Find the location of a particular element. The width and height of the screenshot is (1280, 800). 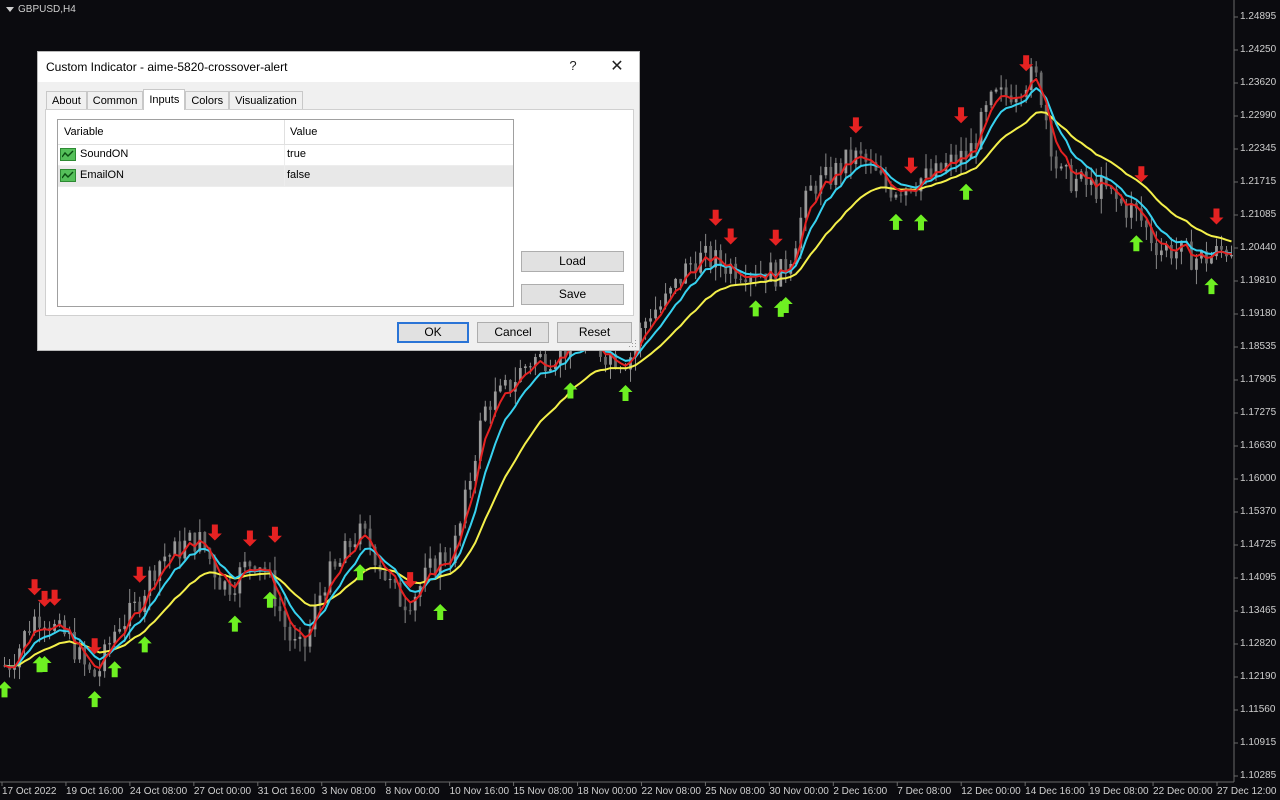

close-icon: ✕ is located at coordinates (617, 66).